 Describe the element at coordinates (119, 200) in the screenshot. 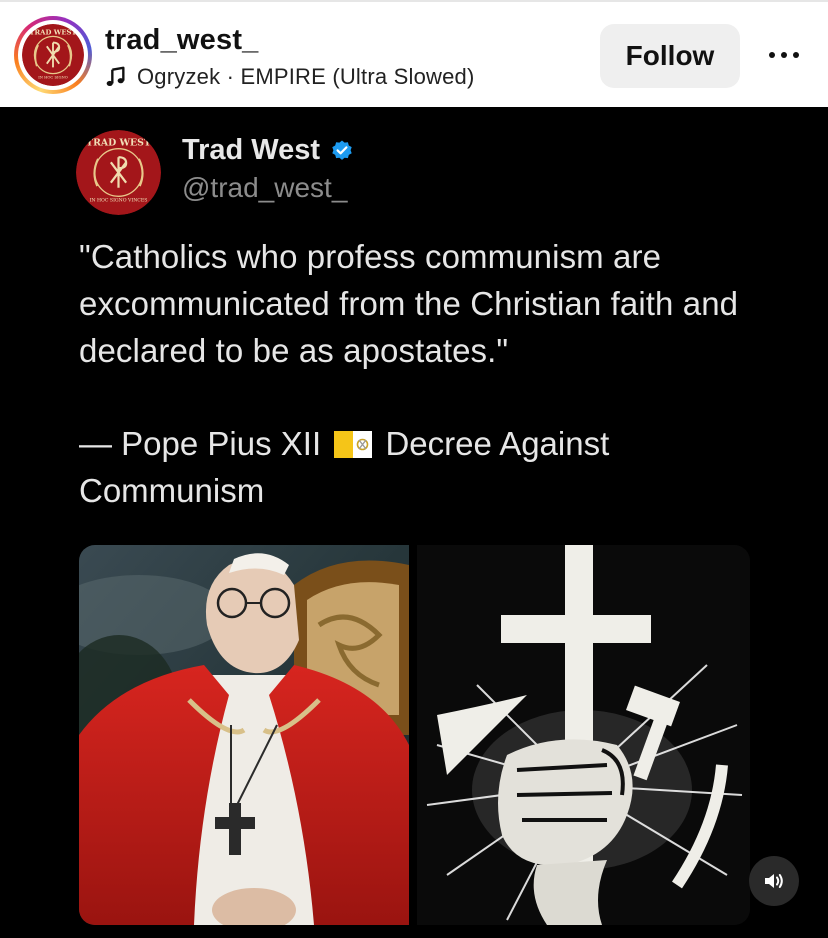

I see `logo-bottom-text: IN HOC SIGNO VINCES` at that location.